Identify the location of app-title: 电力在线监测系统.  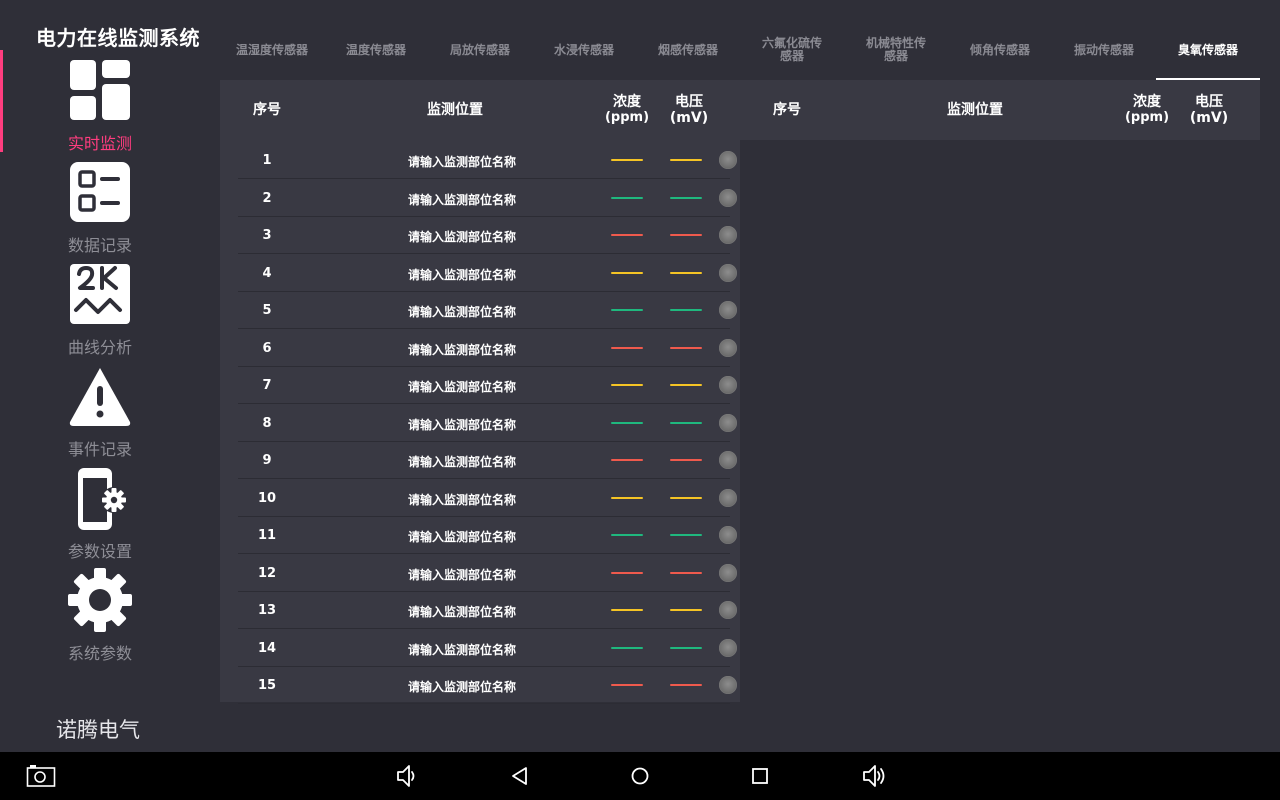
(118, 38).